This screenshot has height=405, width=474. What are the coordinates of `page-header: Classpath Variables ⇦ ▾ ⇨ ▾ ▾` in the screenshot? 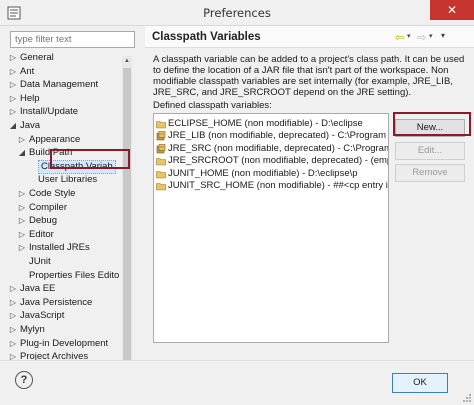 It's located at (309, 37).